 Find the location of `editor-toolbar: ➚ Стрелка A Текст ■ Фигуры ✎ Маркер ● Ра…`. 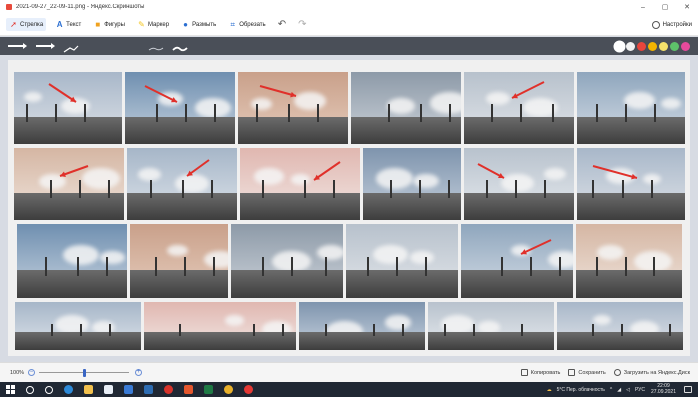

editor-toolbar: ➚ Стрелка A Текст ■ Фигуры ✎ Маркер ● Ра… is located at coordinates (349, 25).